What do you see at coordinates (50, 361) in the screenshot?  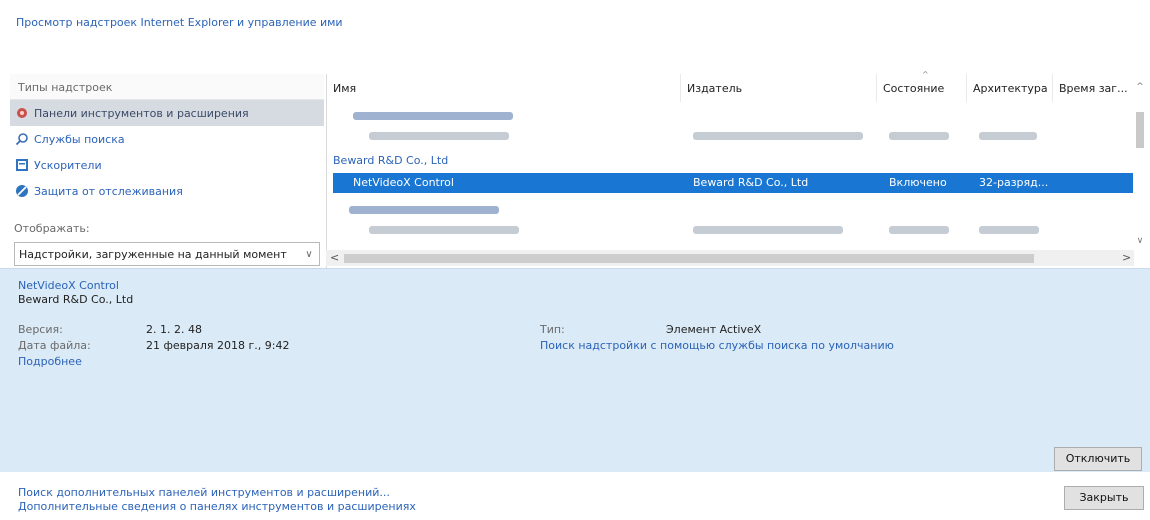 I see `more-info-link: Подробнее` at bounding box center [50, 361].